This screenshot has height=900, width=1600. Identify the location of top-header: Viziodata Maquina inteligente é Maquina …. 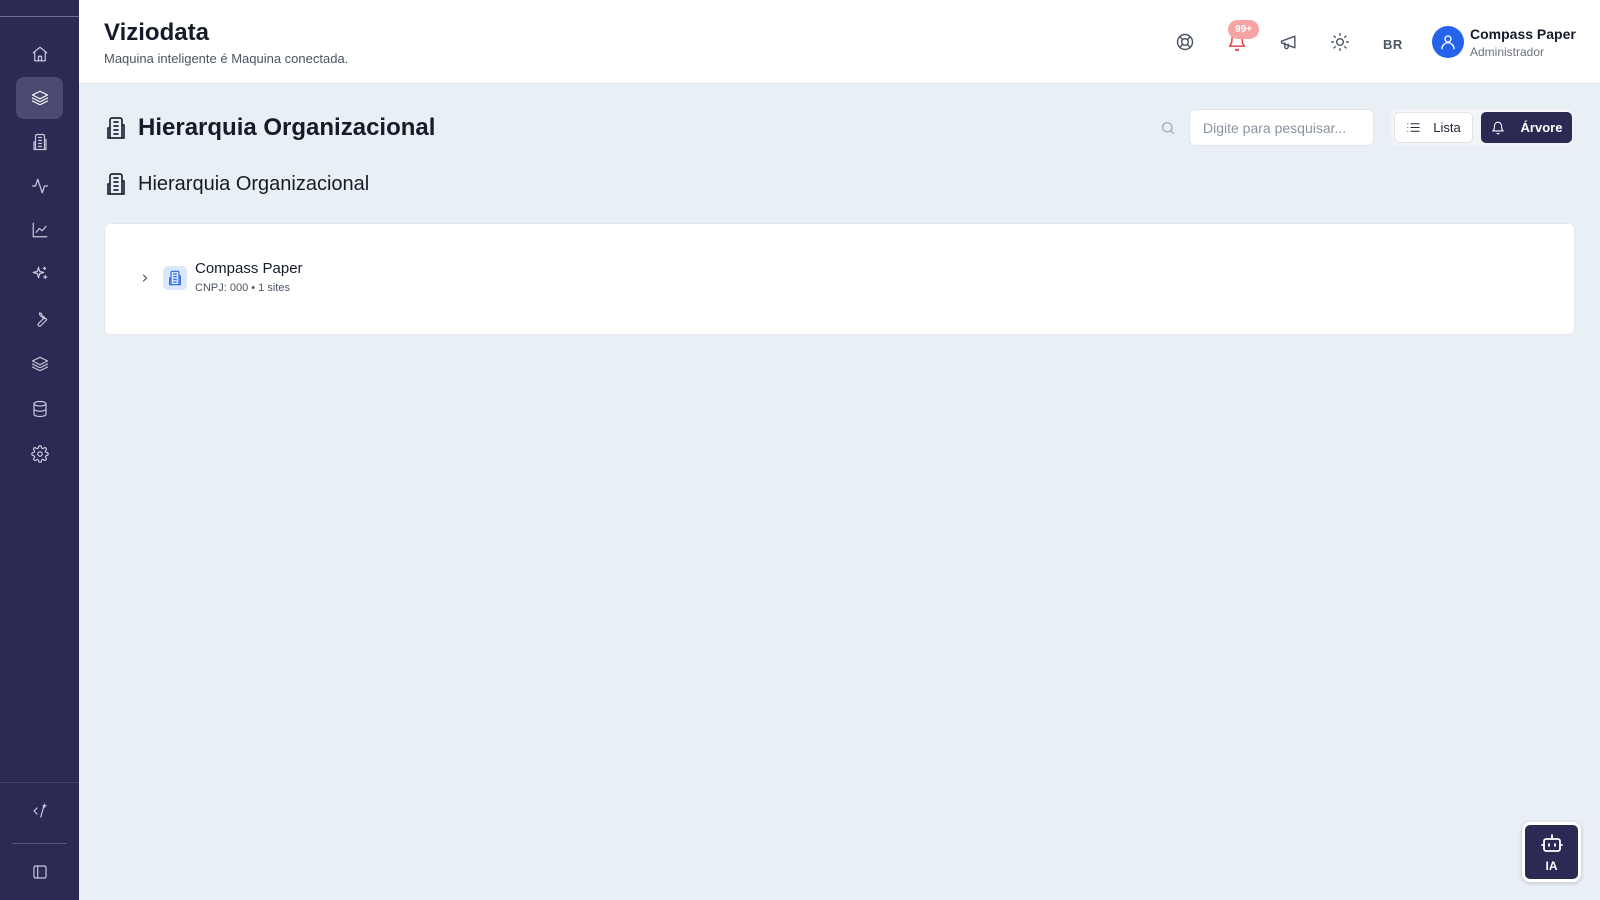
(839, 42).